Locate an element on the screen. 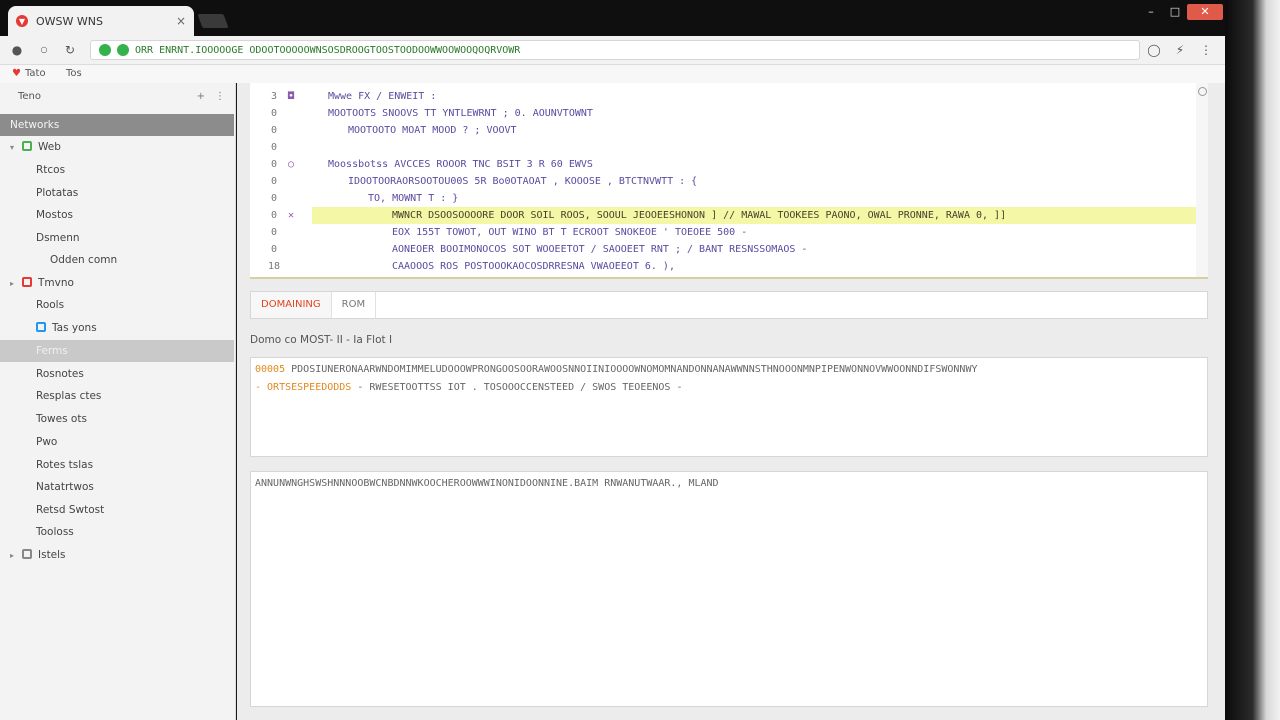 The image size is (1280, 720). sidebar-item-label: Rosnotes is located at coordinates (60, 374).